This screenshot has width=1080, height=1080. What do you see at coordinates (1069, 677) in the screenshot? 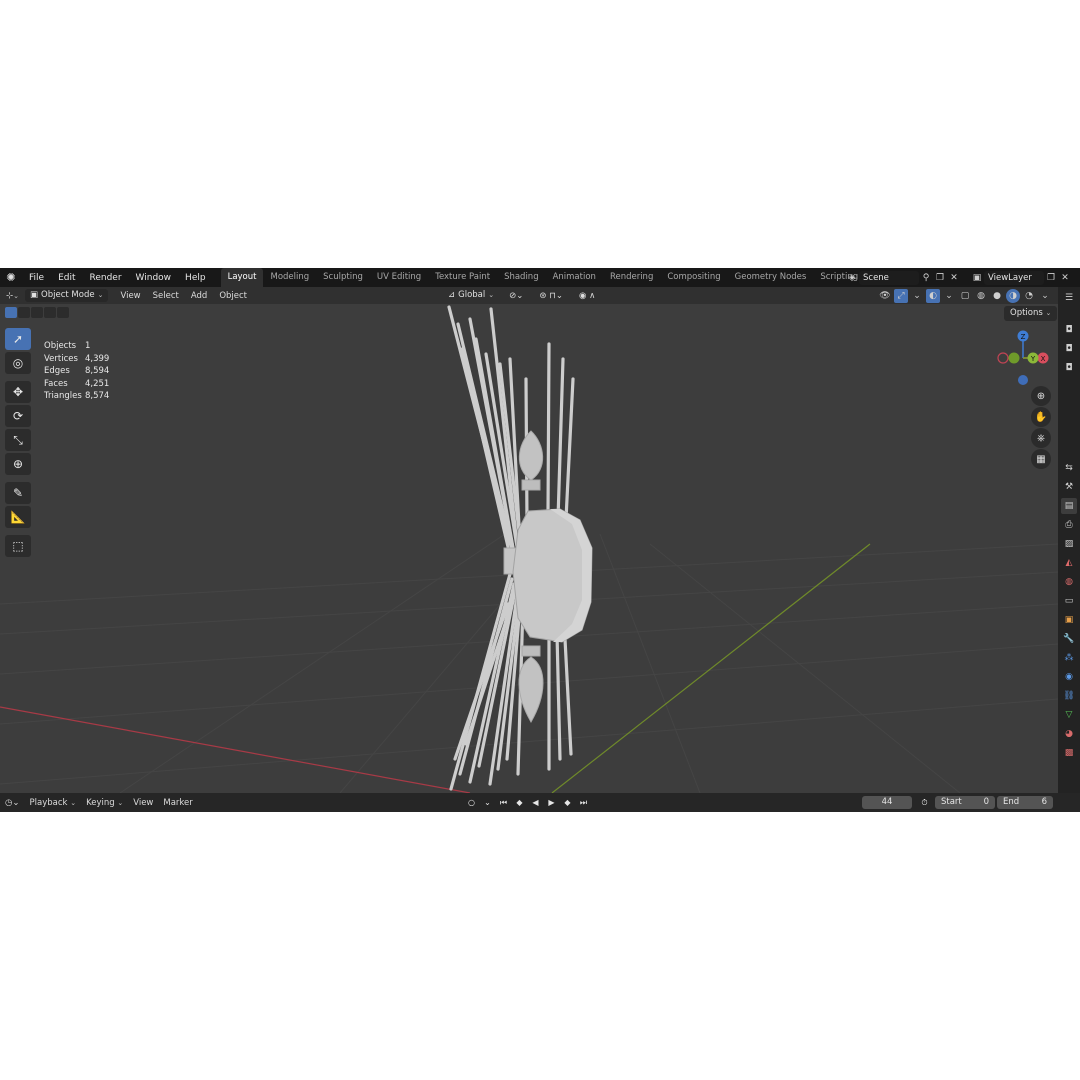
I see `physics-properties-icon: ◉` at bounding box center [1069, 677].